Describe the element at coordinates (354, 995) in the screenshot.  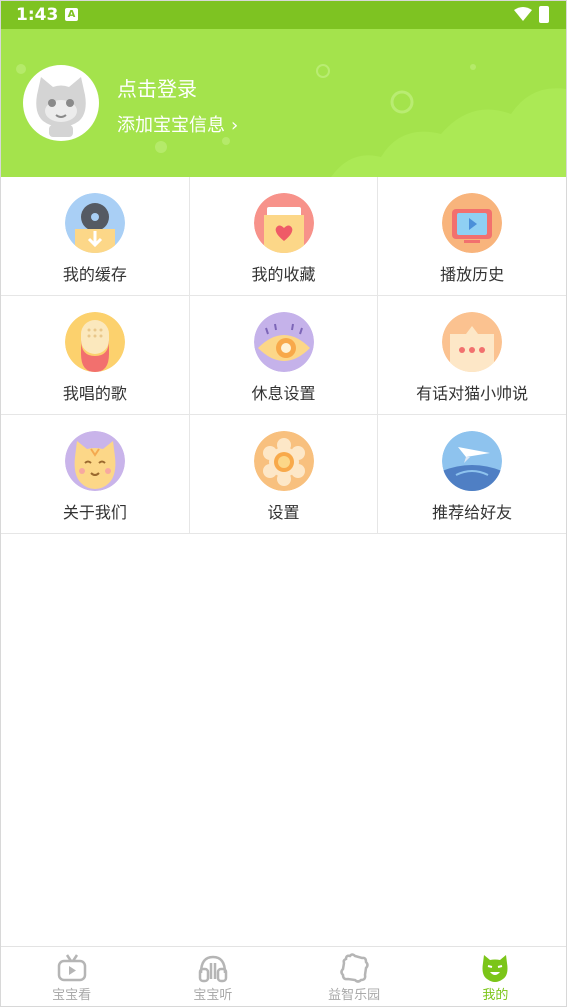
I see `tab-label: 益智乐园` at that location.